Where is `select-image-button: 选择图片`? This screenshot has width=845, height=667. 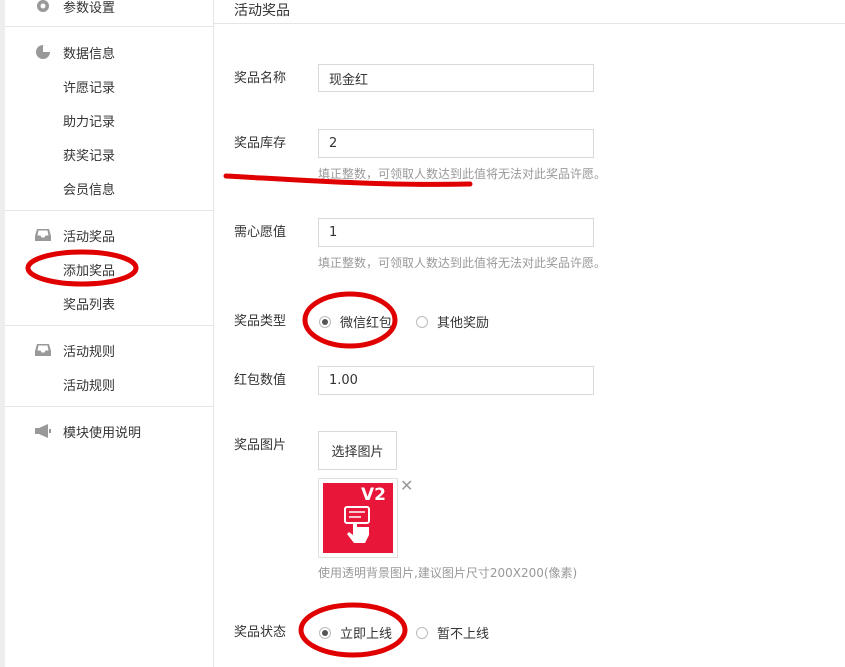
select-image-button: 选择图片 is located at coordinates (357, 450).